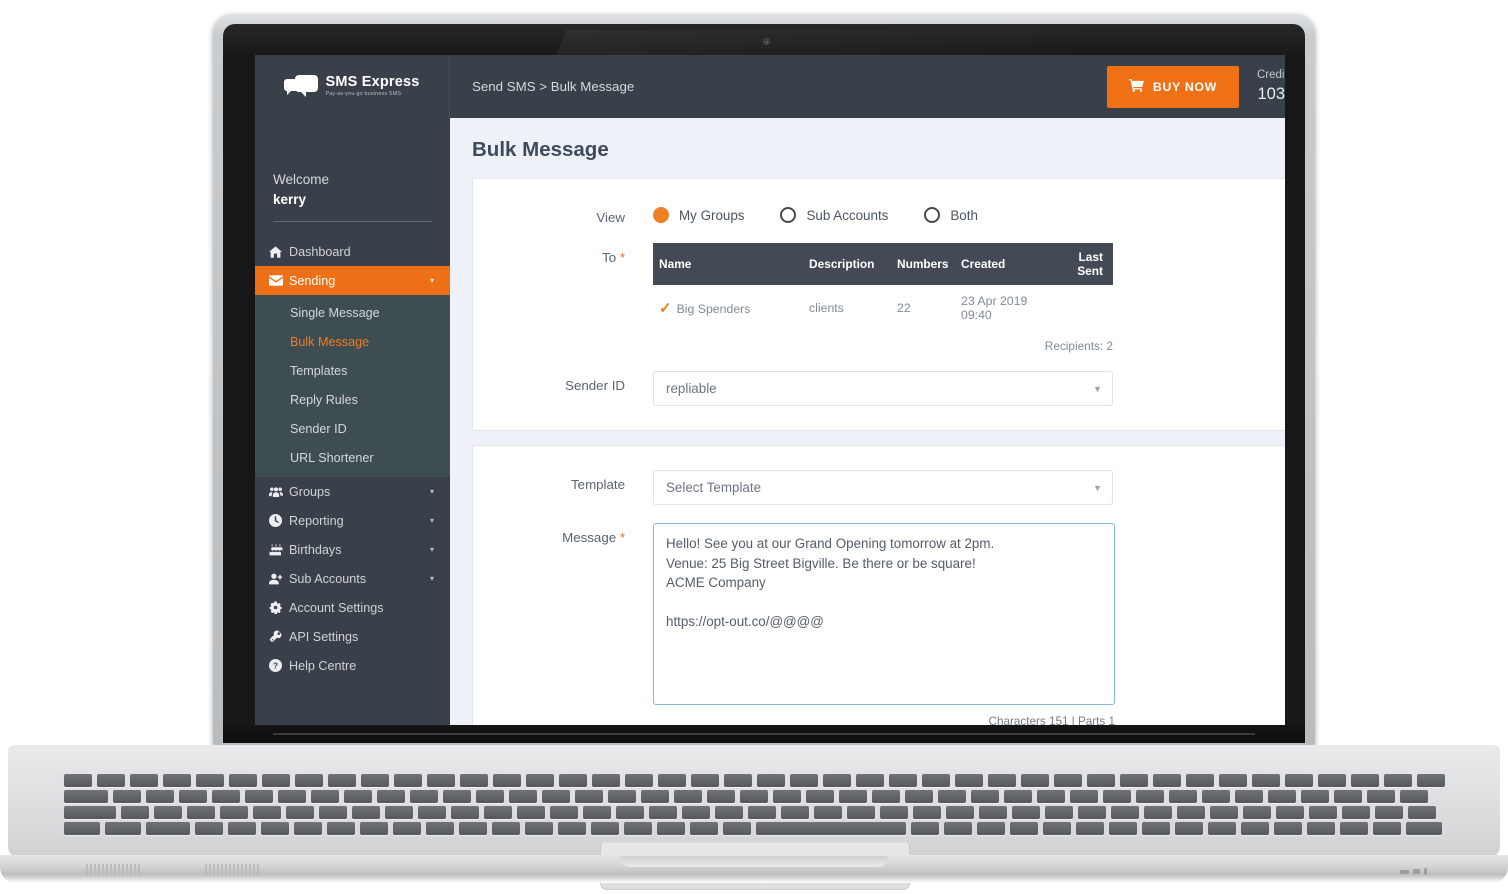  What do you see at coordinates (1002, 264) in the screenshot?
I see `column-header-created: Created` at bounding box center [1002, 264].